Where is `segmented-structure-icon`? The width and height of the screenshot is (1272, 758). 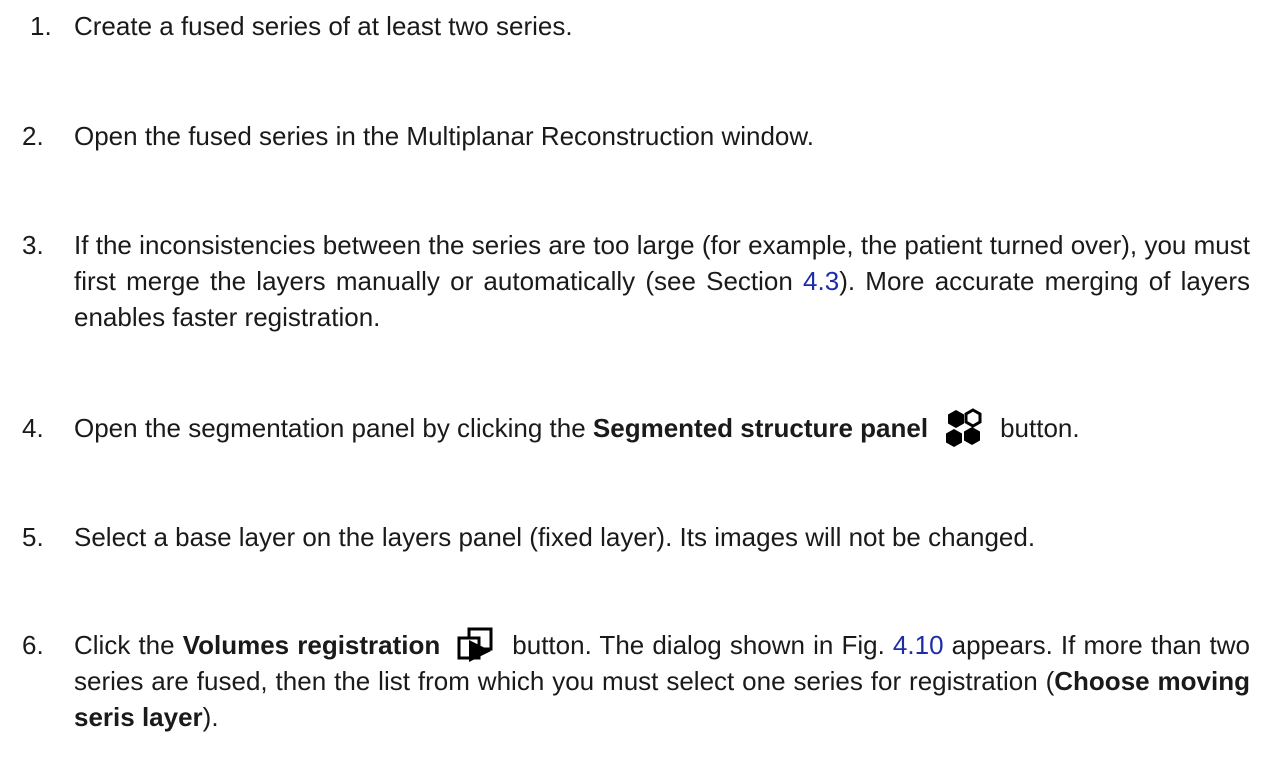 segmented-structure-icon is located at coordinates (964, 429).